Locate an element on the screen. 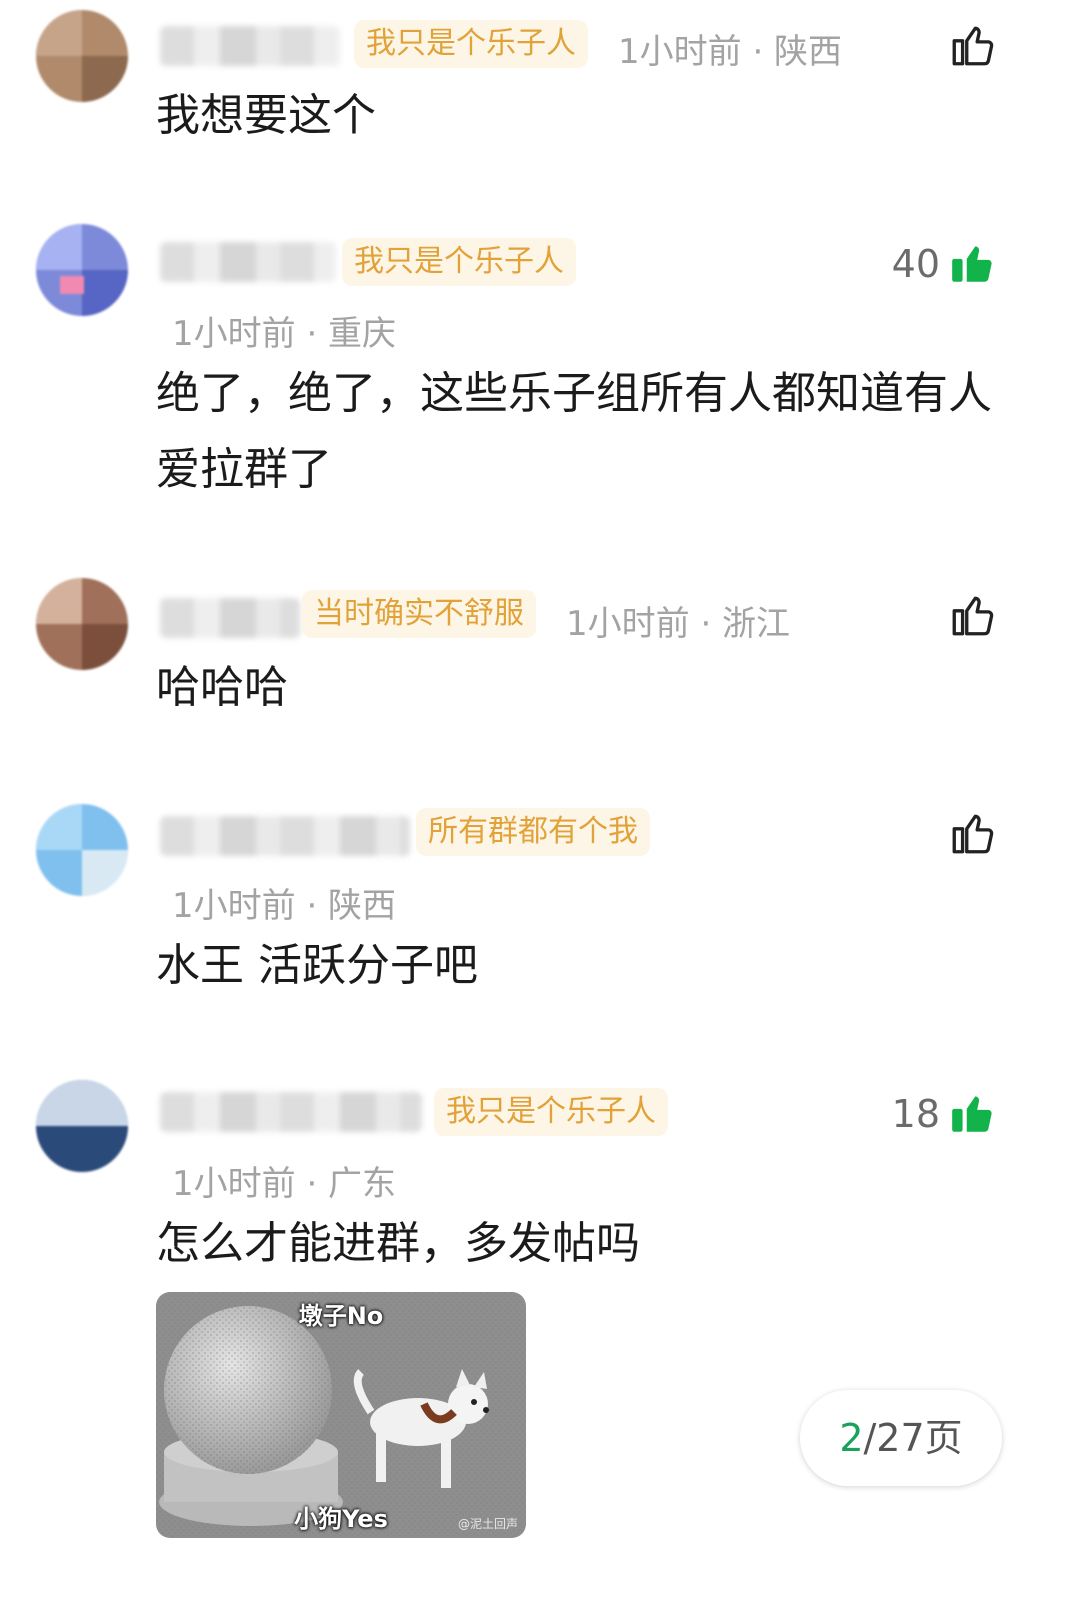 The height and width of the screenshot is (1616, 1080). comment-text: 哈哈哈 is located at coordinates (222, 687).